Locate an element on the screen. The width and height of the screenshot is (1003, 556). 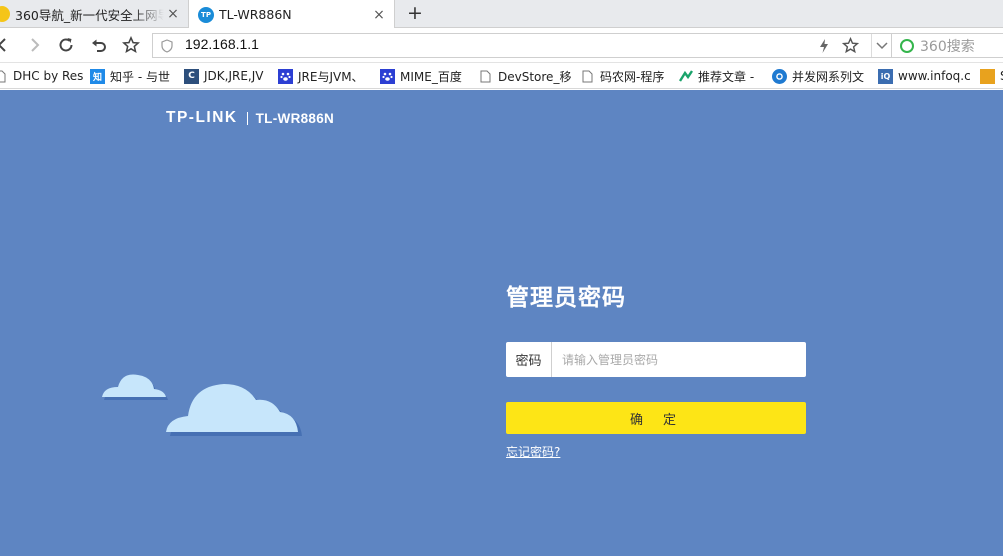
bookmark-item: iQ www.infoq.c is located at coordinates (924, 76).